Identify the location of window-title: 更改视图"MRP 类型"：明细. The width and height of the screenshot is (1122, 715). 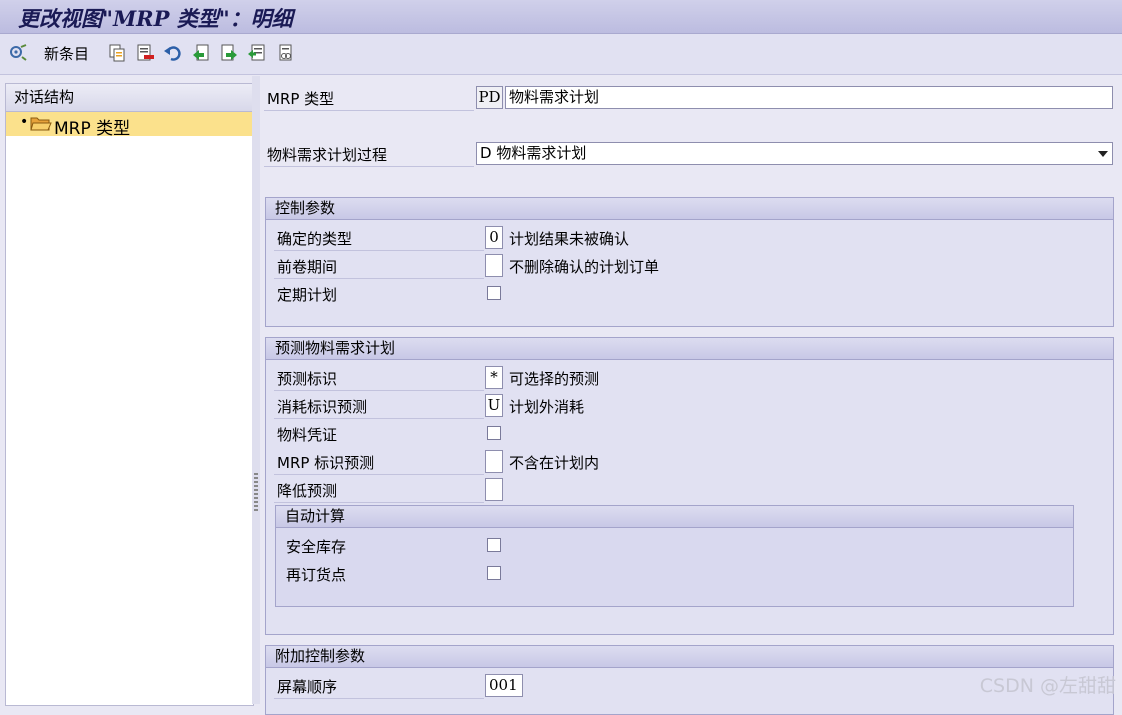
(155, 18).